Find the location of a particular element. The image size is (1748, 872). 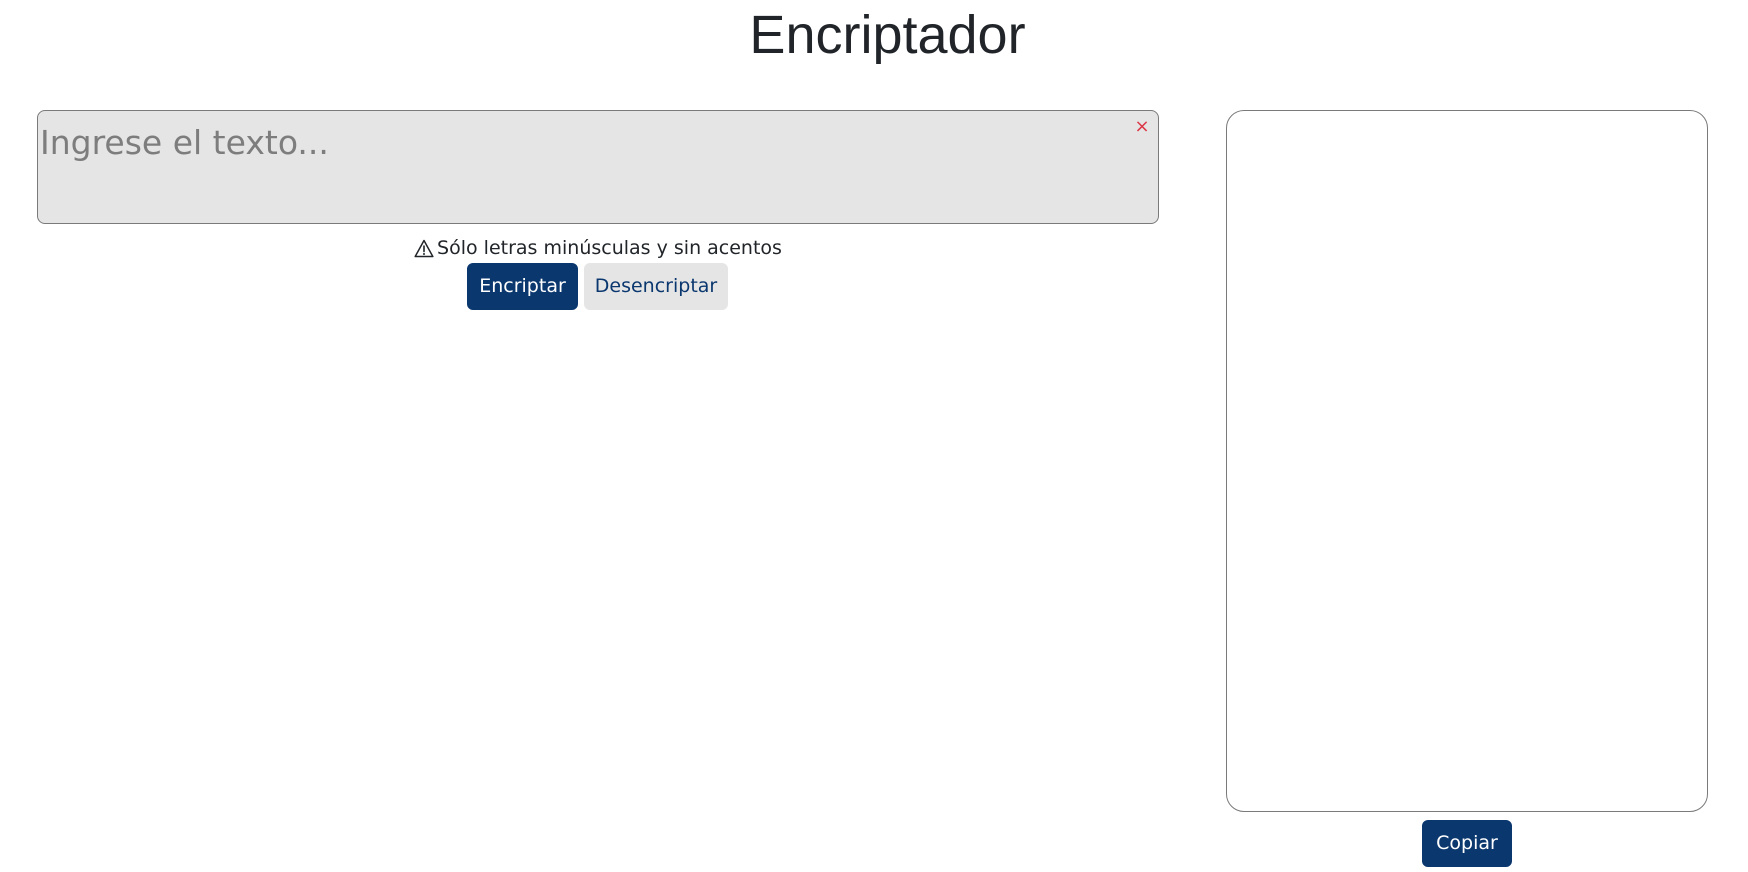

clear-icon: × is located at coordinates (1142, 127).